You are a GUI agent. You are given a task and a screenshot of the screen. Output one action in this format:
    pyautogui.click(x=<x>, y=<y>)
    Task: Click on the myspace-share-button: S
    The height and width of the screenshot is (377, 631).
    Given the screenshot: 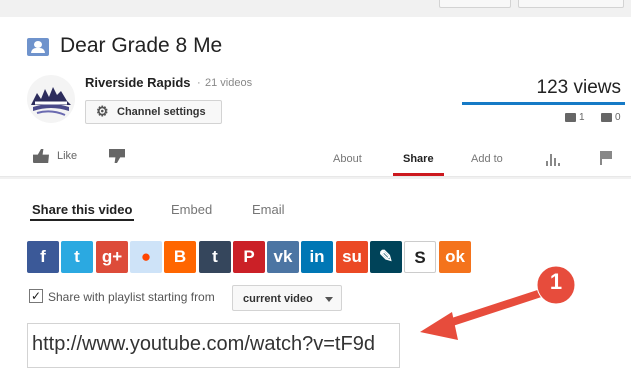 What is the action you would take?
    pyautogui.click(x=420, y=257)
    